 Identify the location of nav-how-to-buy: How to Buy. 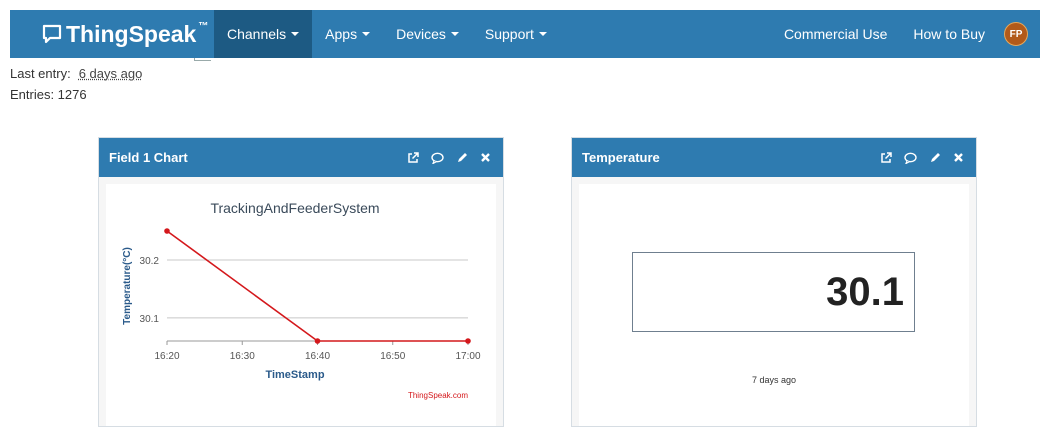
(949, 34).